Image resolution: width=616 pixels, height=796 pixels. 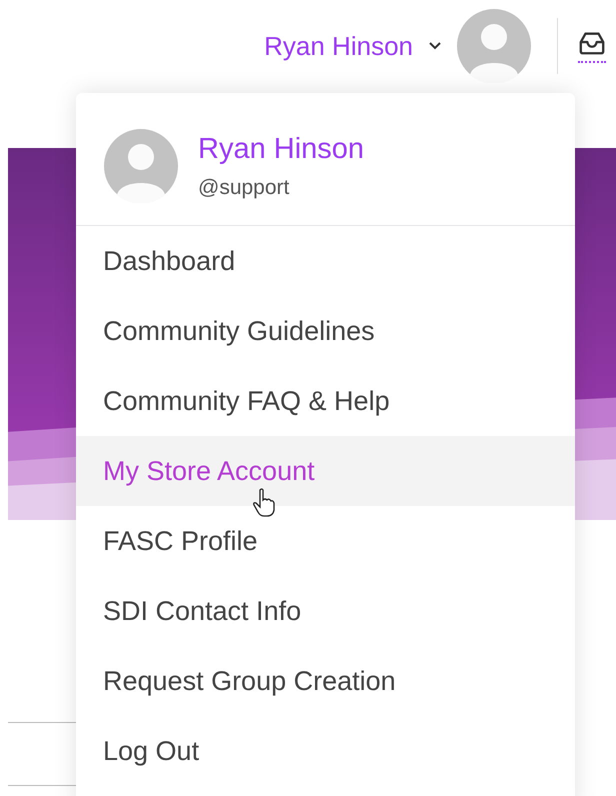 What do you see at coordinates (325, 471) in the screenshot?
I see `menu-item: My Store Account` at bounding box center [325, 471].